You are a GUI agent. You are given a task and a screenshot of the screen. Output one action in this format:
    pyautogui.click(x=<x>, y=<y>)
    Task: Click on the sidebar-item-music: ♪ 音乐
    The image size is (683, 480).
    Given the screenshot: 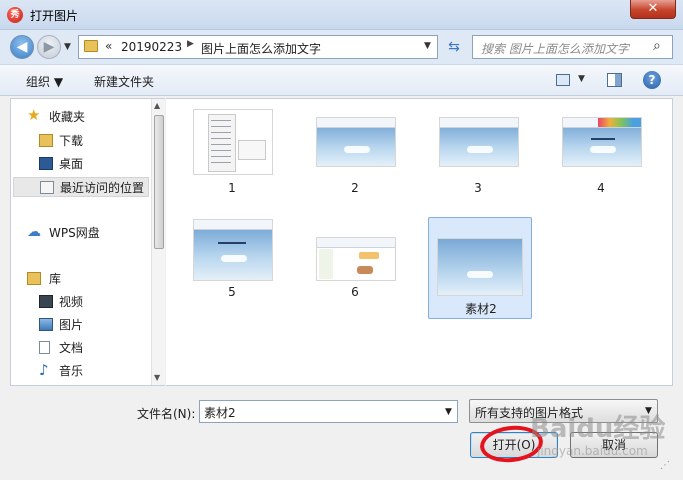 What is the action you would take?
    pyautogui.click(x=81, y=371)
    